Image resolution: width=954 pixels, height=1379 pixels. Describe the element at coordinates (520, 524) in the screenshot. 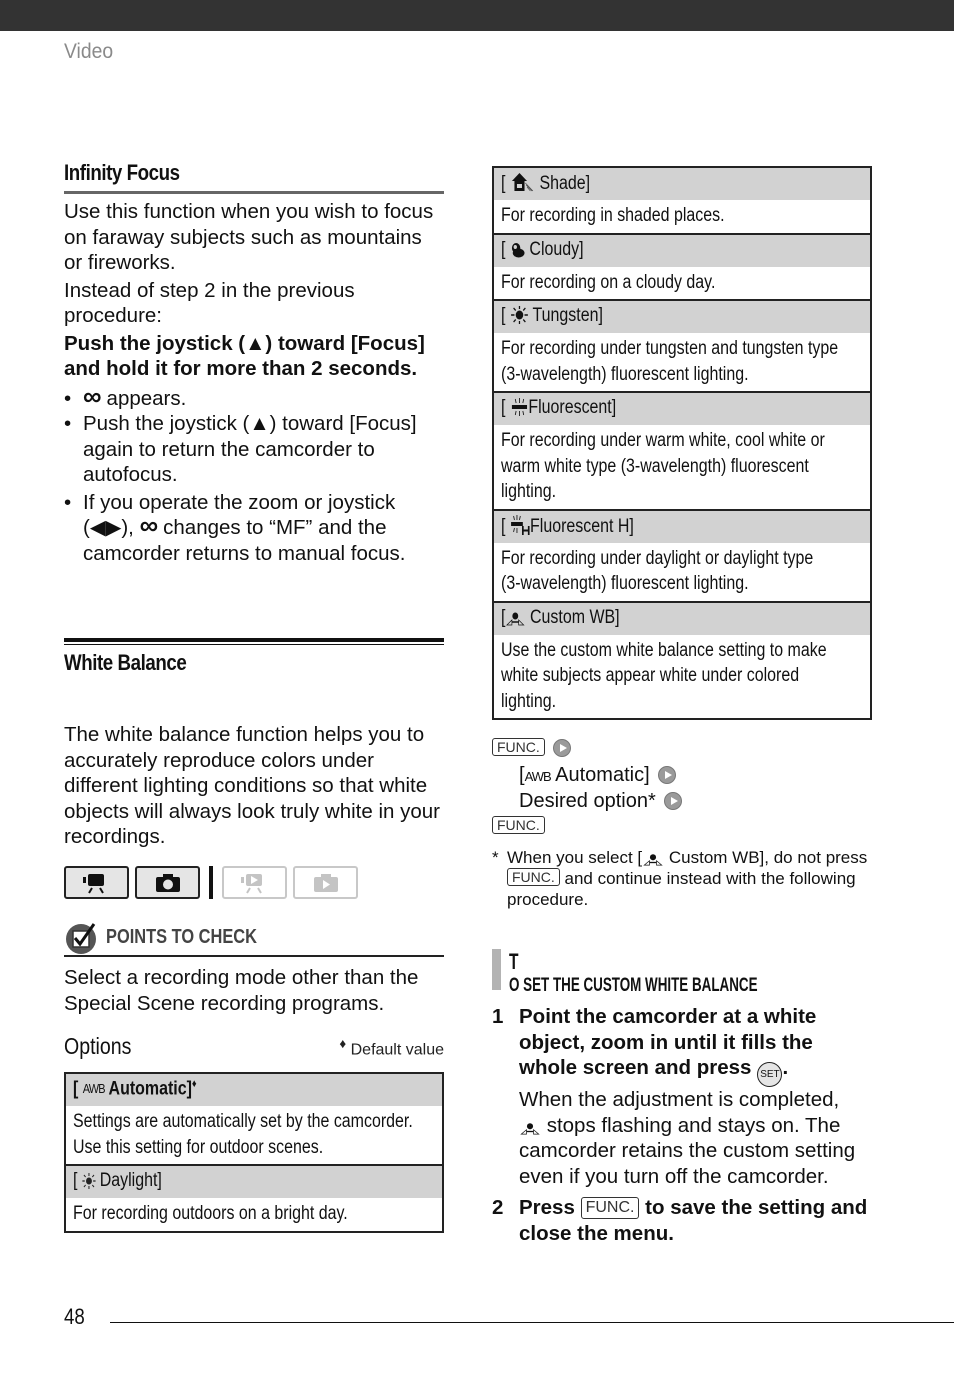

I see `fluorescent-h-icon` at that location.